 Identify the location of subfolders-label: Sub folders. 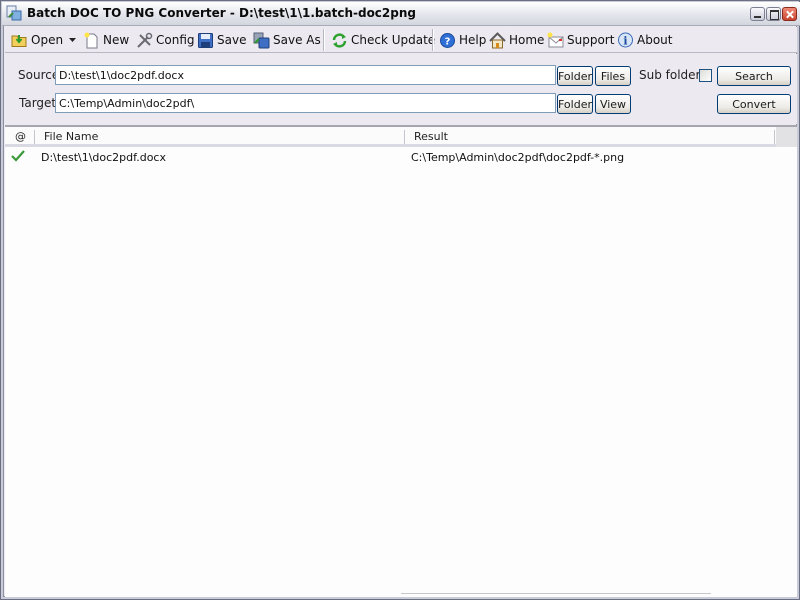
(673, 75).